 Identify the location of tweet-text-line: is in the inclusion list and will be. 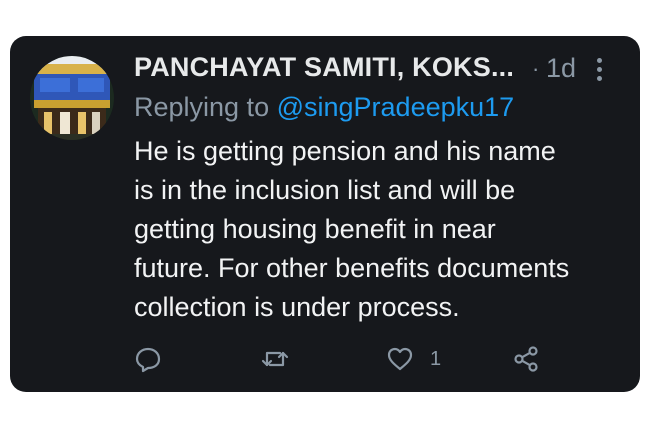
(325, 190).